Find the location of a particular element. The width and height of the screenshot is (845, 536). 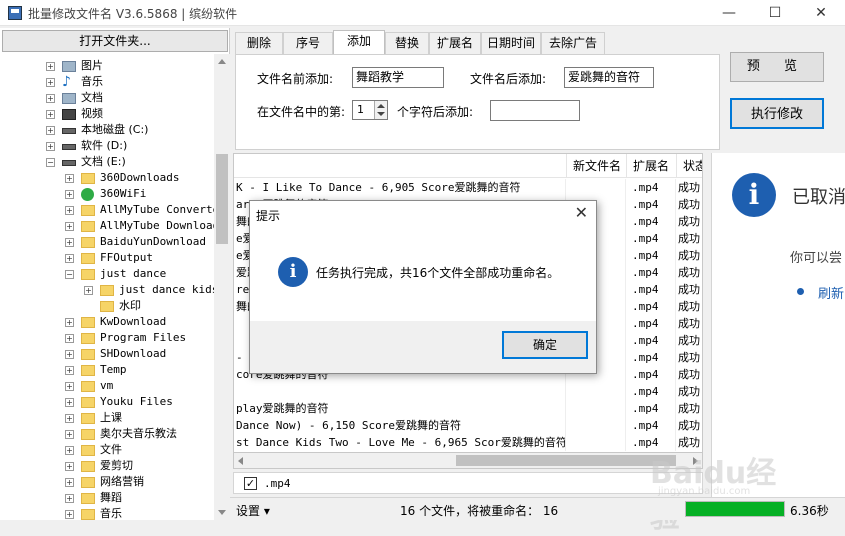

tab-2: 添加 is located at coordinates (359, 42).